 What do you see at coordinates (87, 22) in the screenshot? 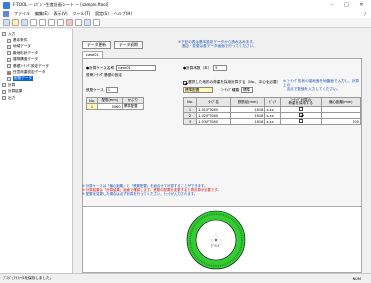
I see `help-book-icon` at bounding box center [87, 22].